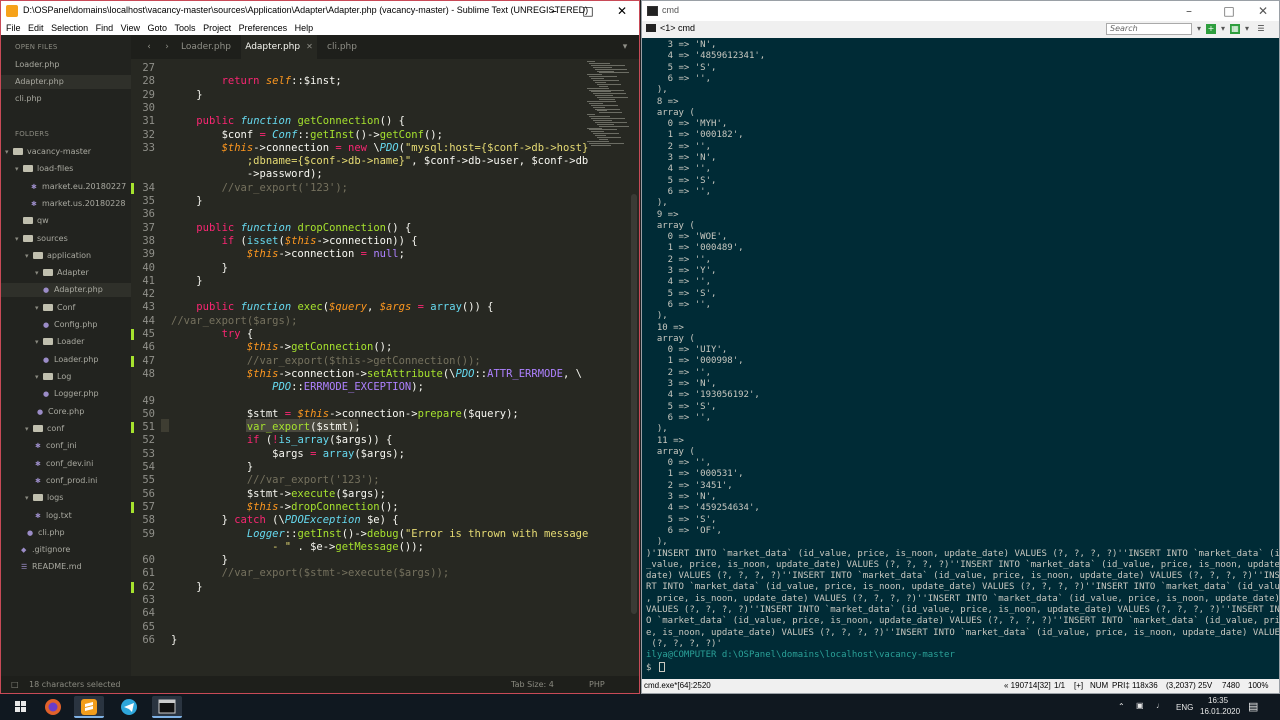 This screenshot has height=720, width=1280. I want to click on console-taskbar-icon, so click(167, 707).